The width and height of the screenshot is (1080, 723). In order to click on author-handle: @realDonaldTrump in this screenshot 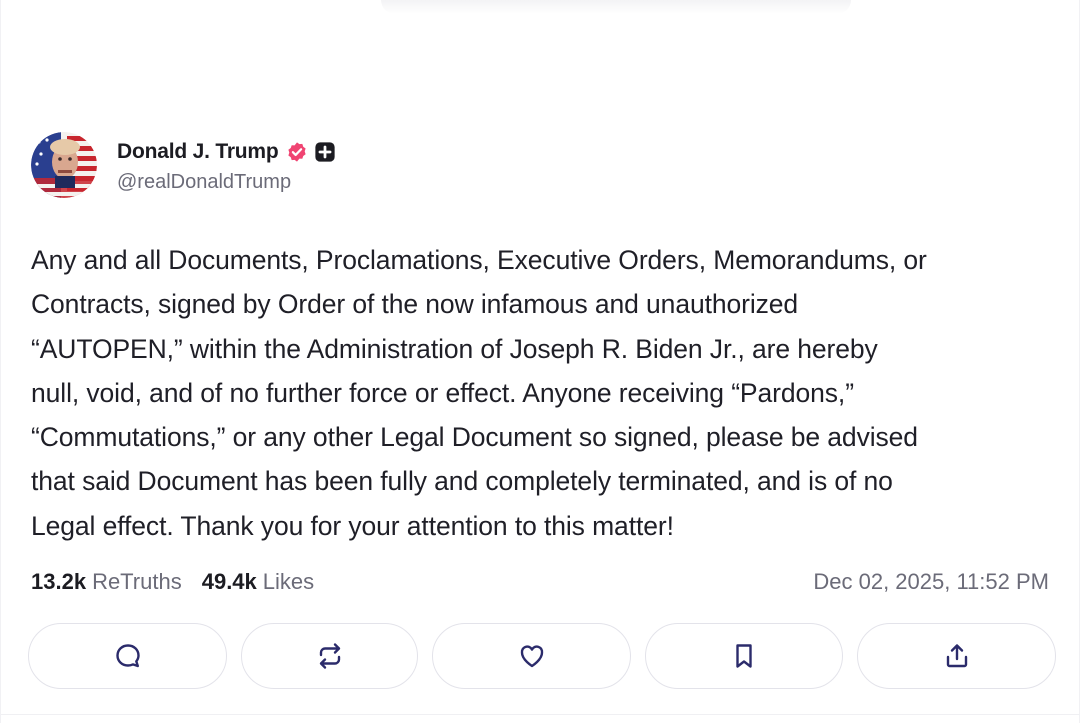, I will do `click(226, 182)`.